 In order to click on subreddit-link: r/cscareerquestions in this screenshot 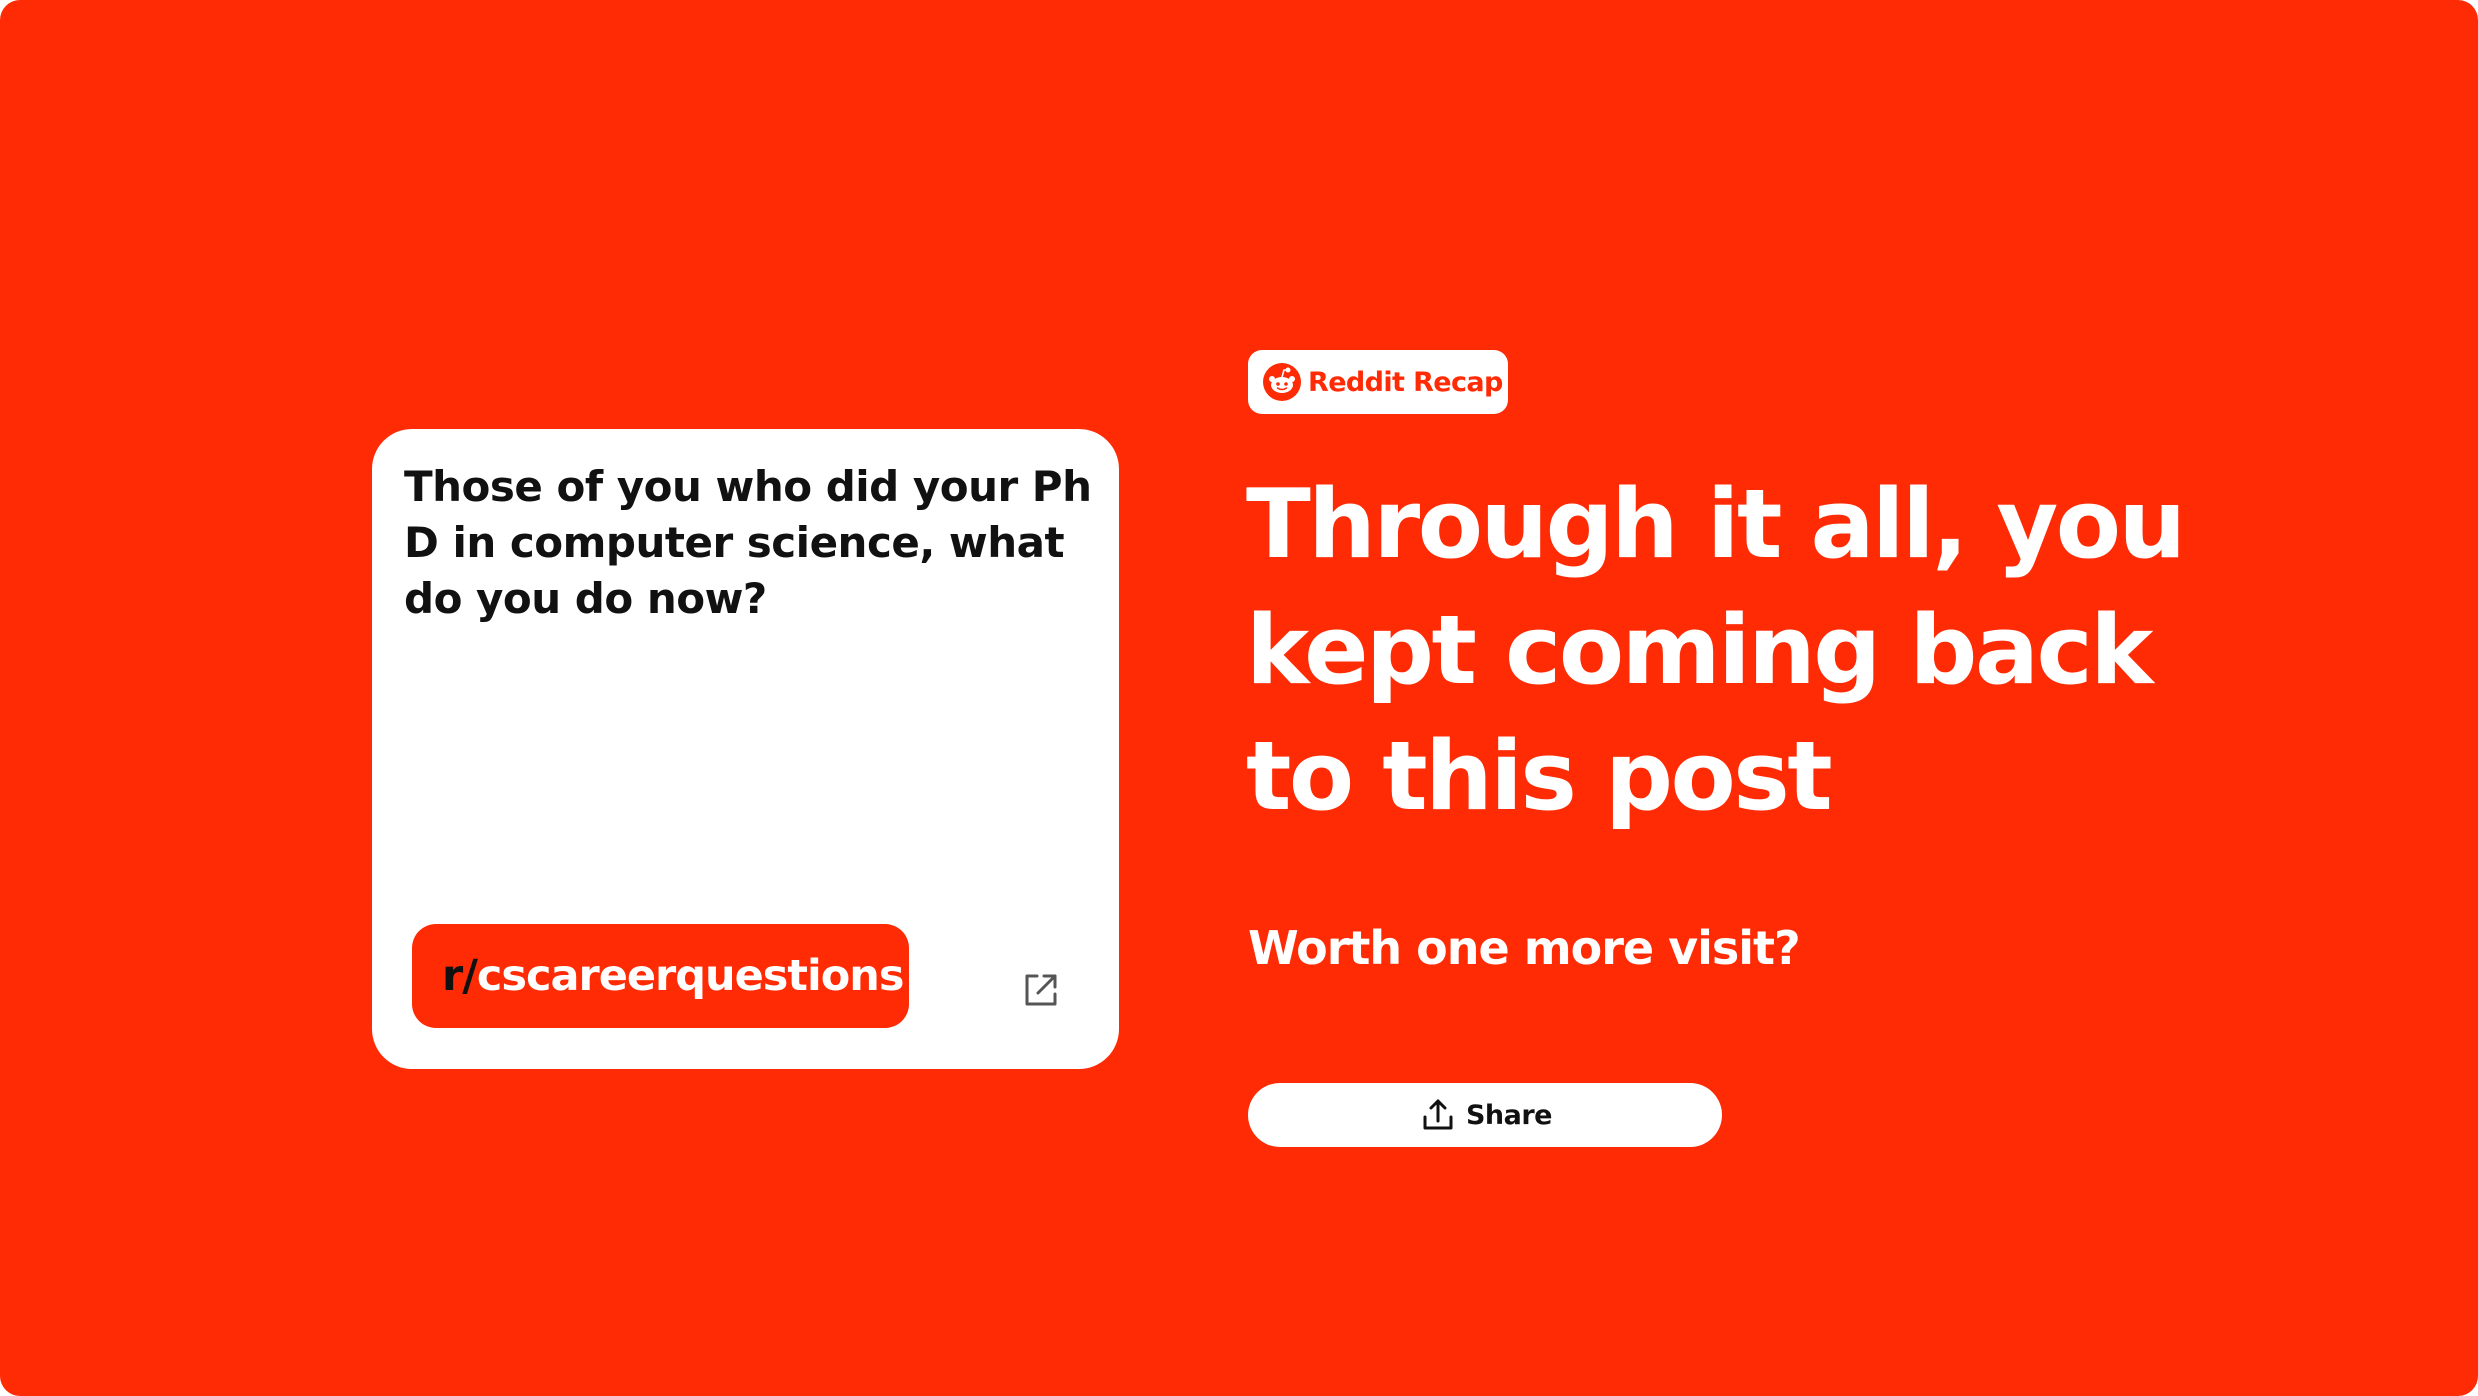, I will do `click(660, 976)`.